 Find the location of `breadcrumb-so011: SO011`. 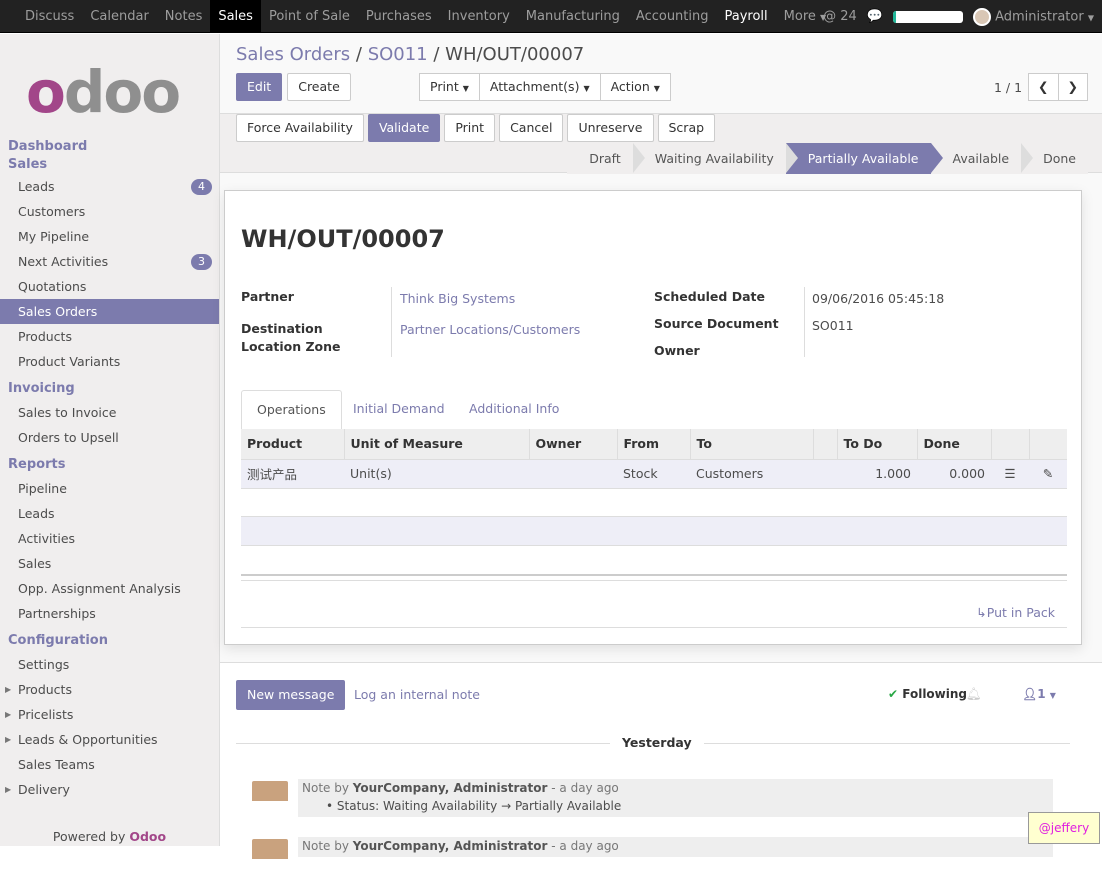

breadcrumb-so011: SO011 is located at coordinates (398, 54).